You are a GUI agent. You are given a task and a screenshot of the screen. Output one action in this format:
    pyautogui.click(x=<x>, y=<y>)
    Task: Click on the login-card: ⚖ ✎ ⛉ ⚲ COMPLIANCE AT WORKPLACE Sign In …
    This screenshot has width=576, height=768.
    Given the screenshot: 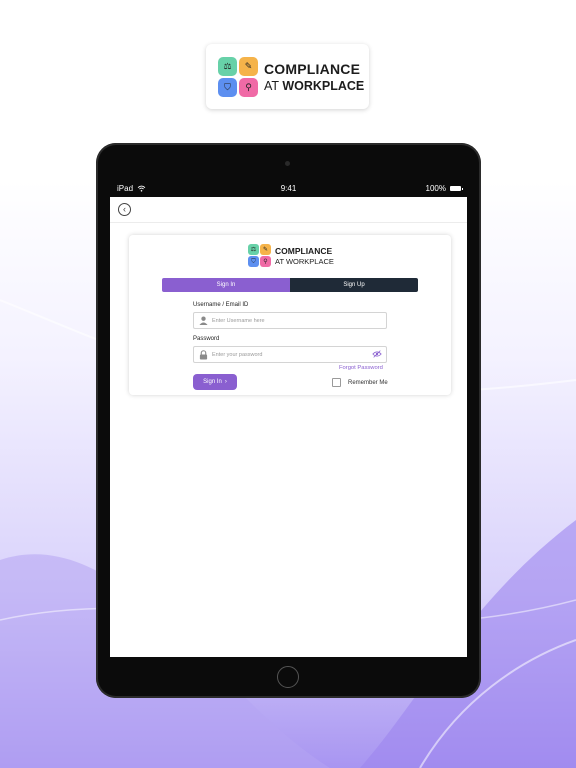 What is the action you would take?
    pyautogui.click(x=290, y=315)
    